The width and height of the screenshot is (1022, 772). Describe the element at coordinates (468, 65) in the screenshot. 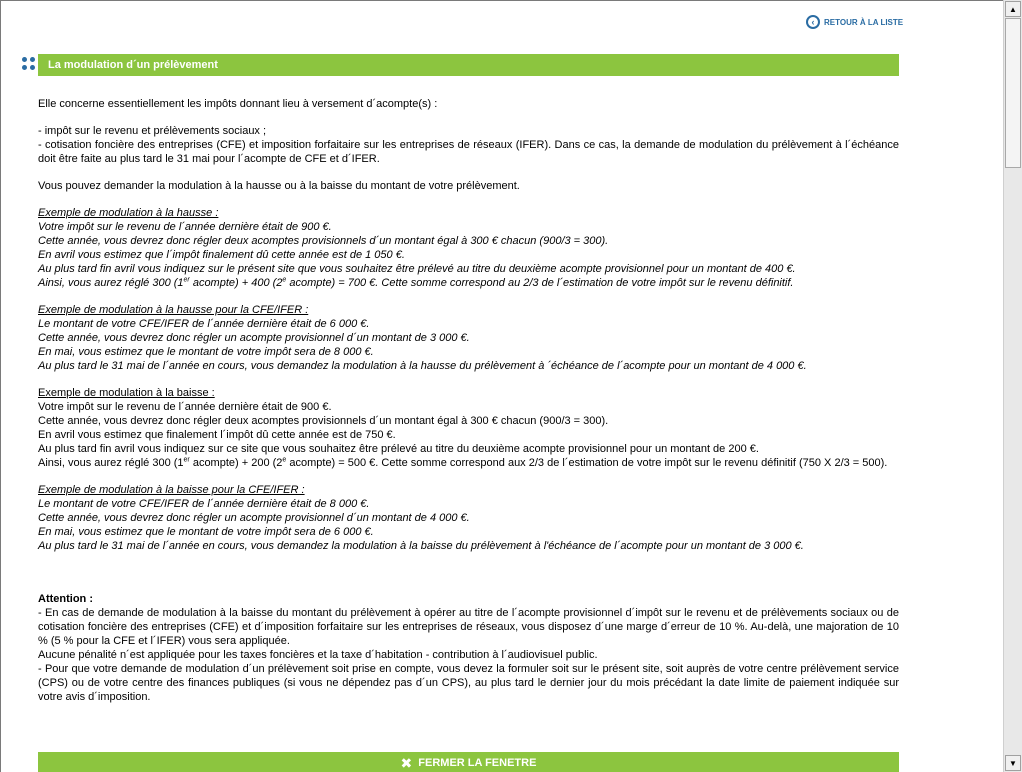

I see `section-title-bar: La modulation d´un prélèvement` at that location.